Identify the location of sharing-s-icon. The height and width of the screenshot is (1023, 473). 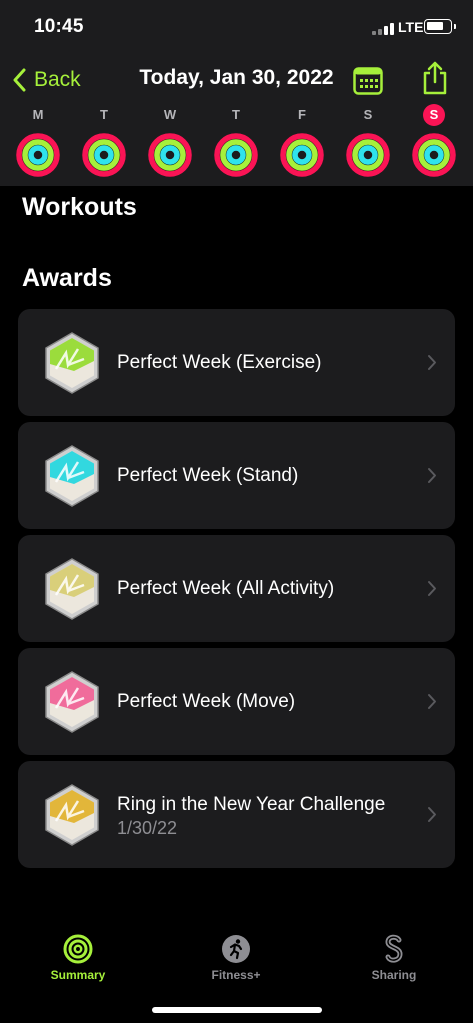
(394, 948).